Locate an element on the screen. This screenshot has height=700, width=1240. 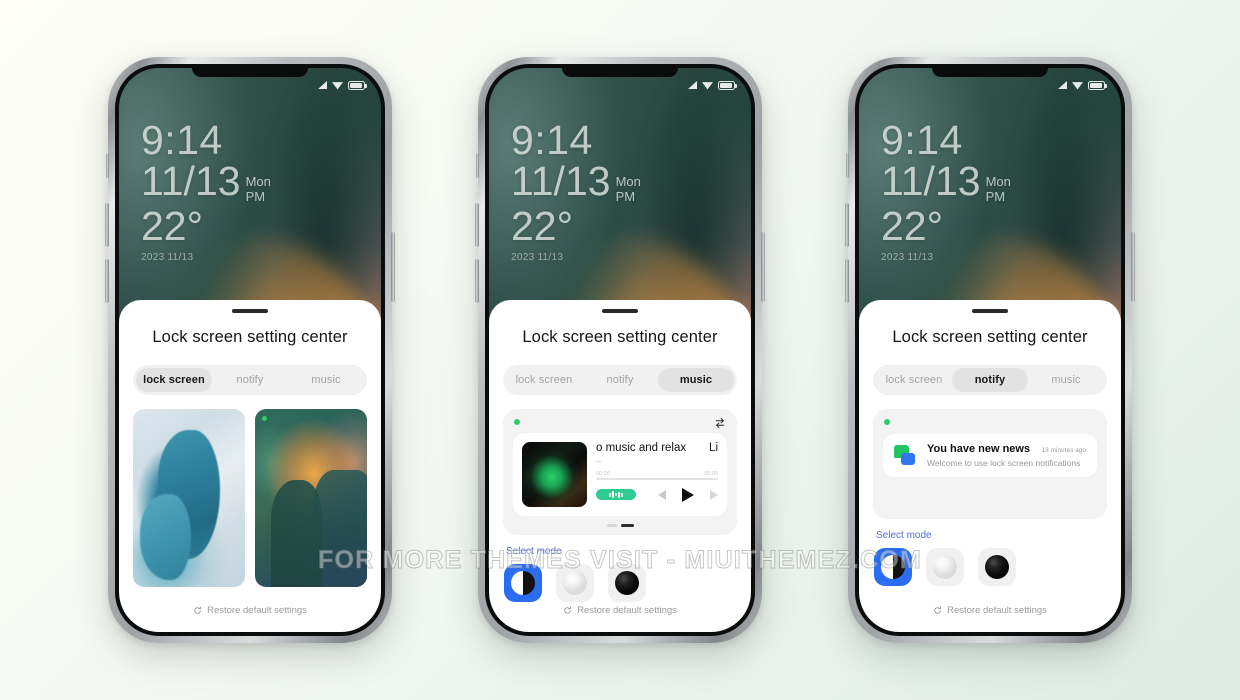
music-widget-preview: o music and relax Li – 00:00 00:00 is located at coordinates (620, 472).